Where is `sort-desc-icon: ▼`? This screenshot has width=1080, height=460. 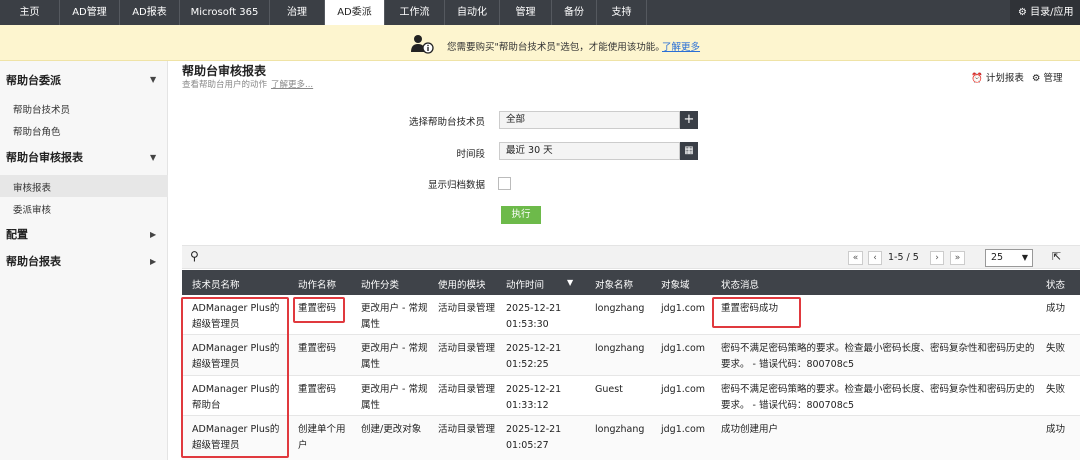 sort-desc-icon: ▼ is located at coordinates (570, 282).